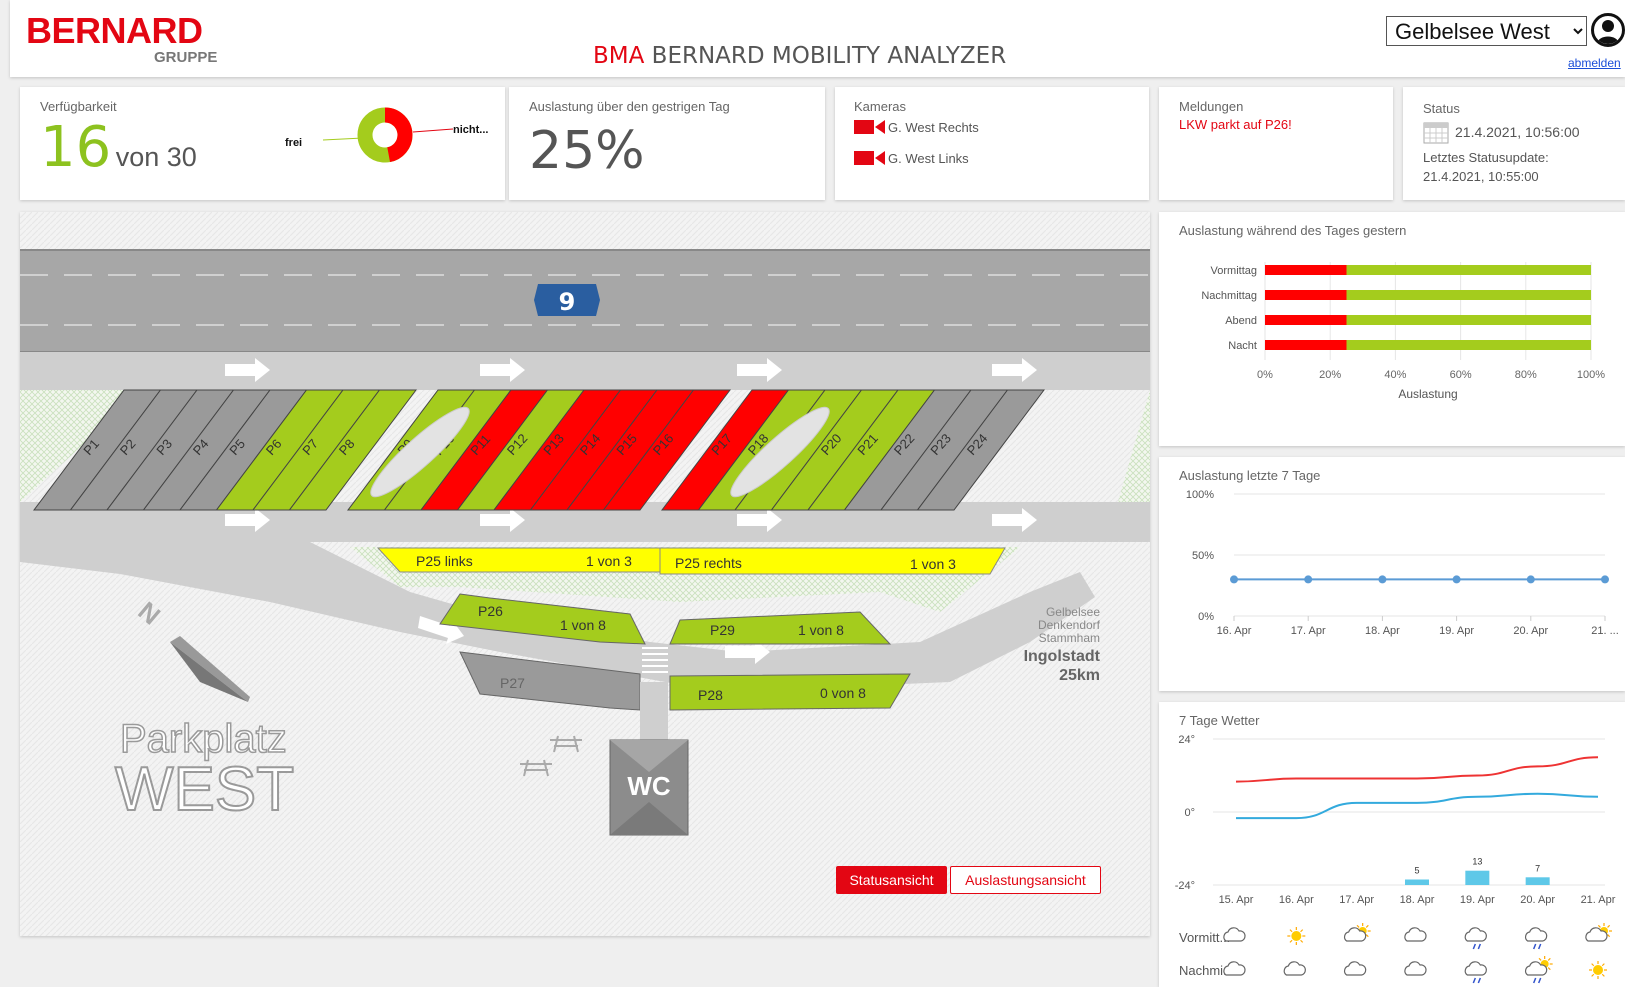 The height and width of the screenshot is (987, 1625). Describe the element at coordinates (629, 106) in the screenshot. I see `utilization-label: Auslastung über den gestrigen Tag` at that location.